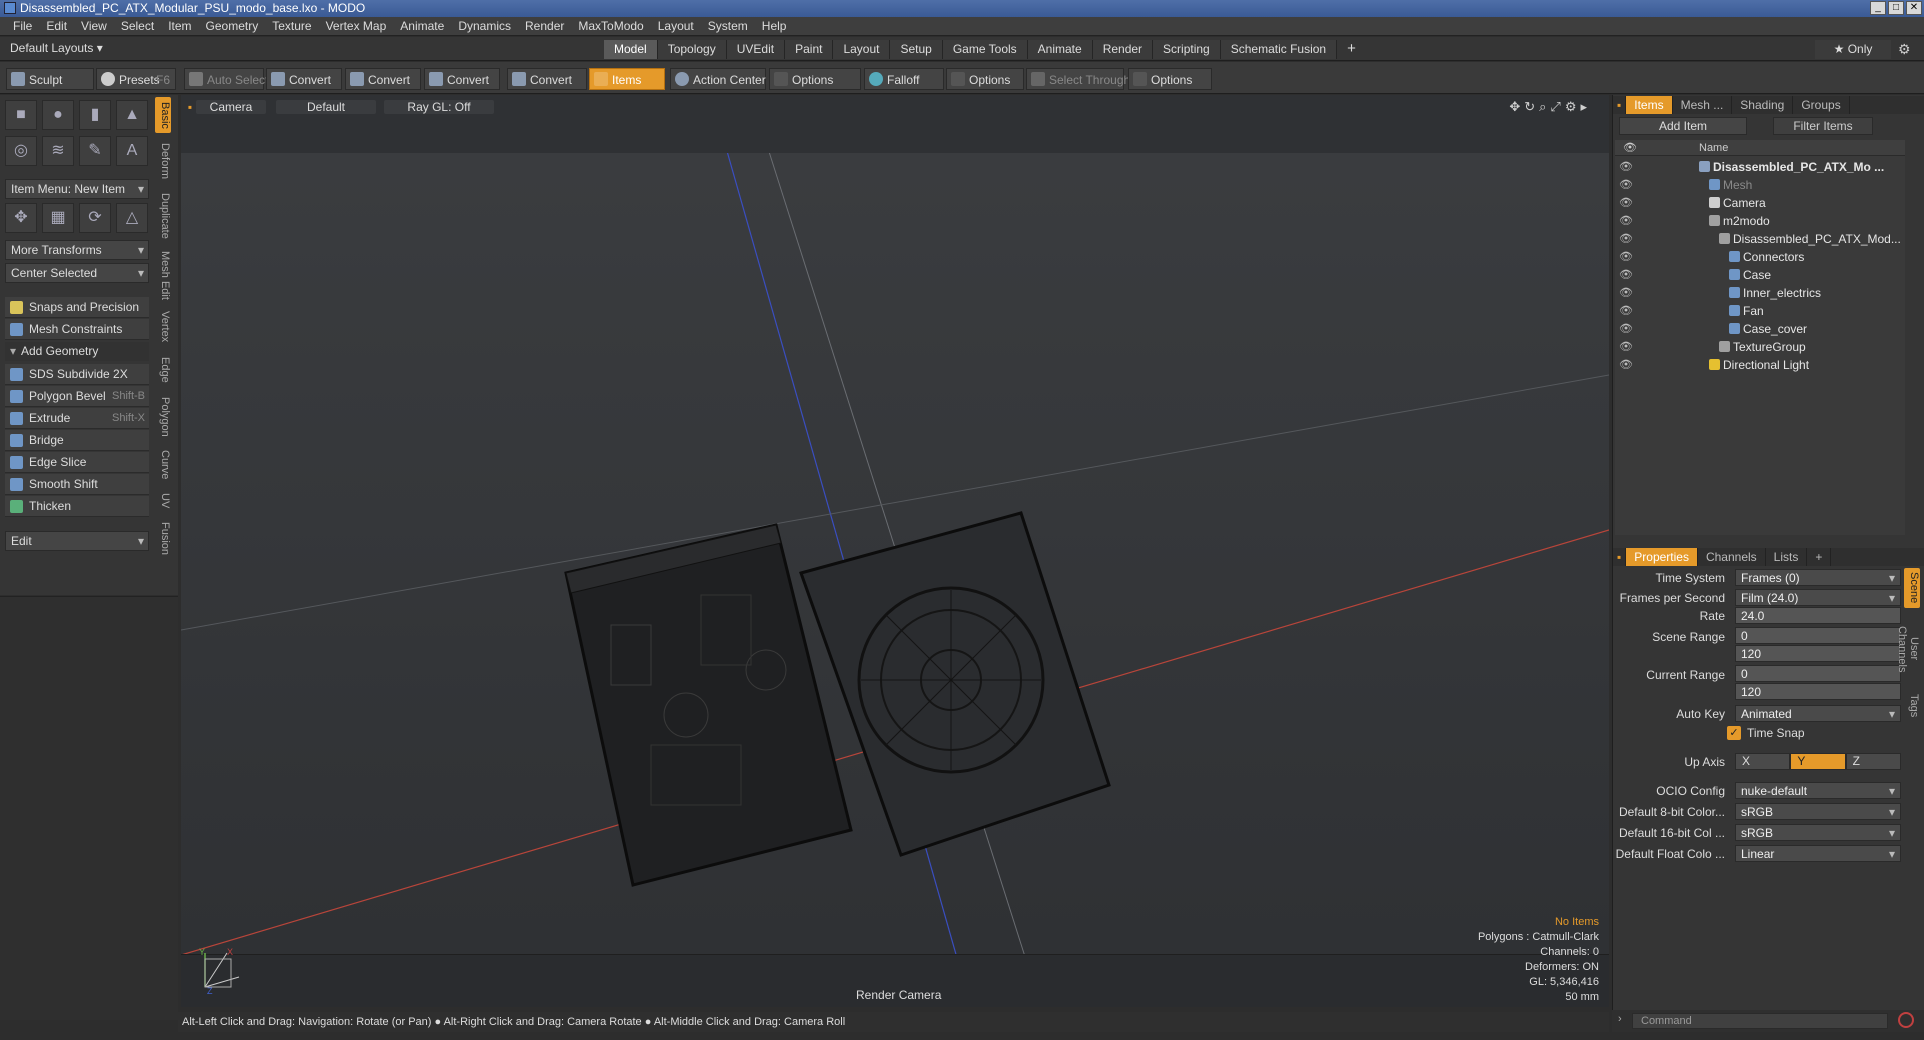 This screenshot has height=1040, width=1924. Describe the element at coordinates (728, 26) in the screenshot. I see `menu-system: System` at that location.